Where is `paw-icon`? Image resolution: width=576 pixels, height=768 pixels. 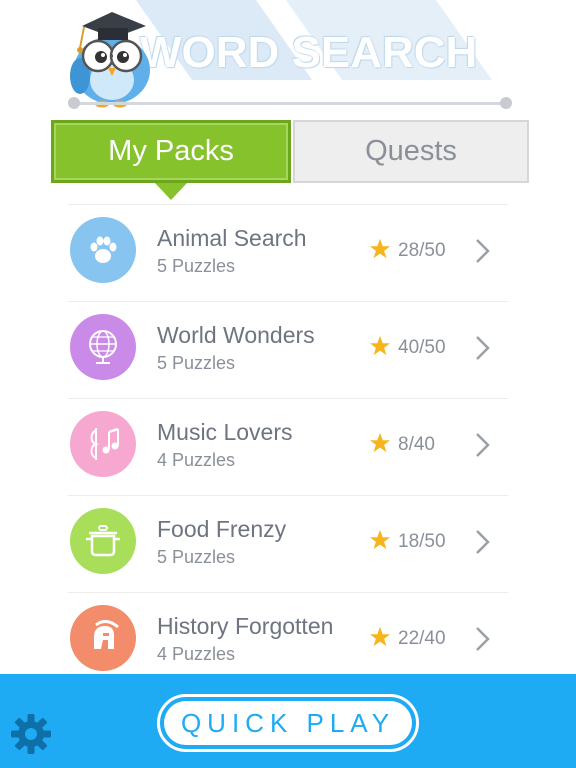
paw-icon is located at coordinates (103, 249).